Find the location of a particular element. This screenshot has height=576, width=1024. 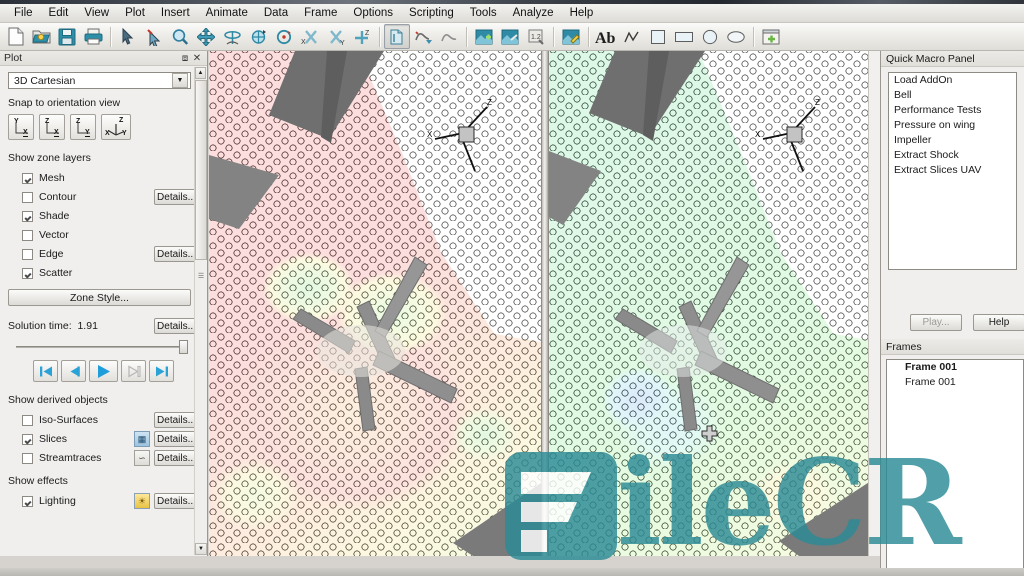

translate-tool-icon is located at coordinates (206, 36).